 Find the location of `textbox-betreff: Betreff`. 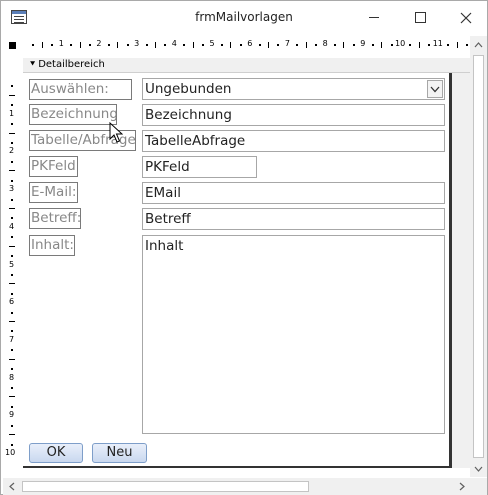

textbox-betreff: Betreff is located at coordinates (293, 219).